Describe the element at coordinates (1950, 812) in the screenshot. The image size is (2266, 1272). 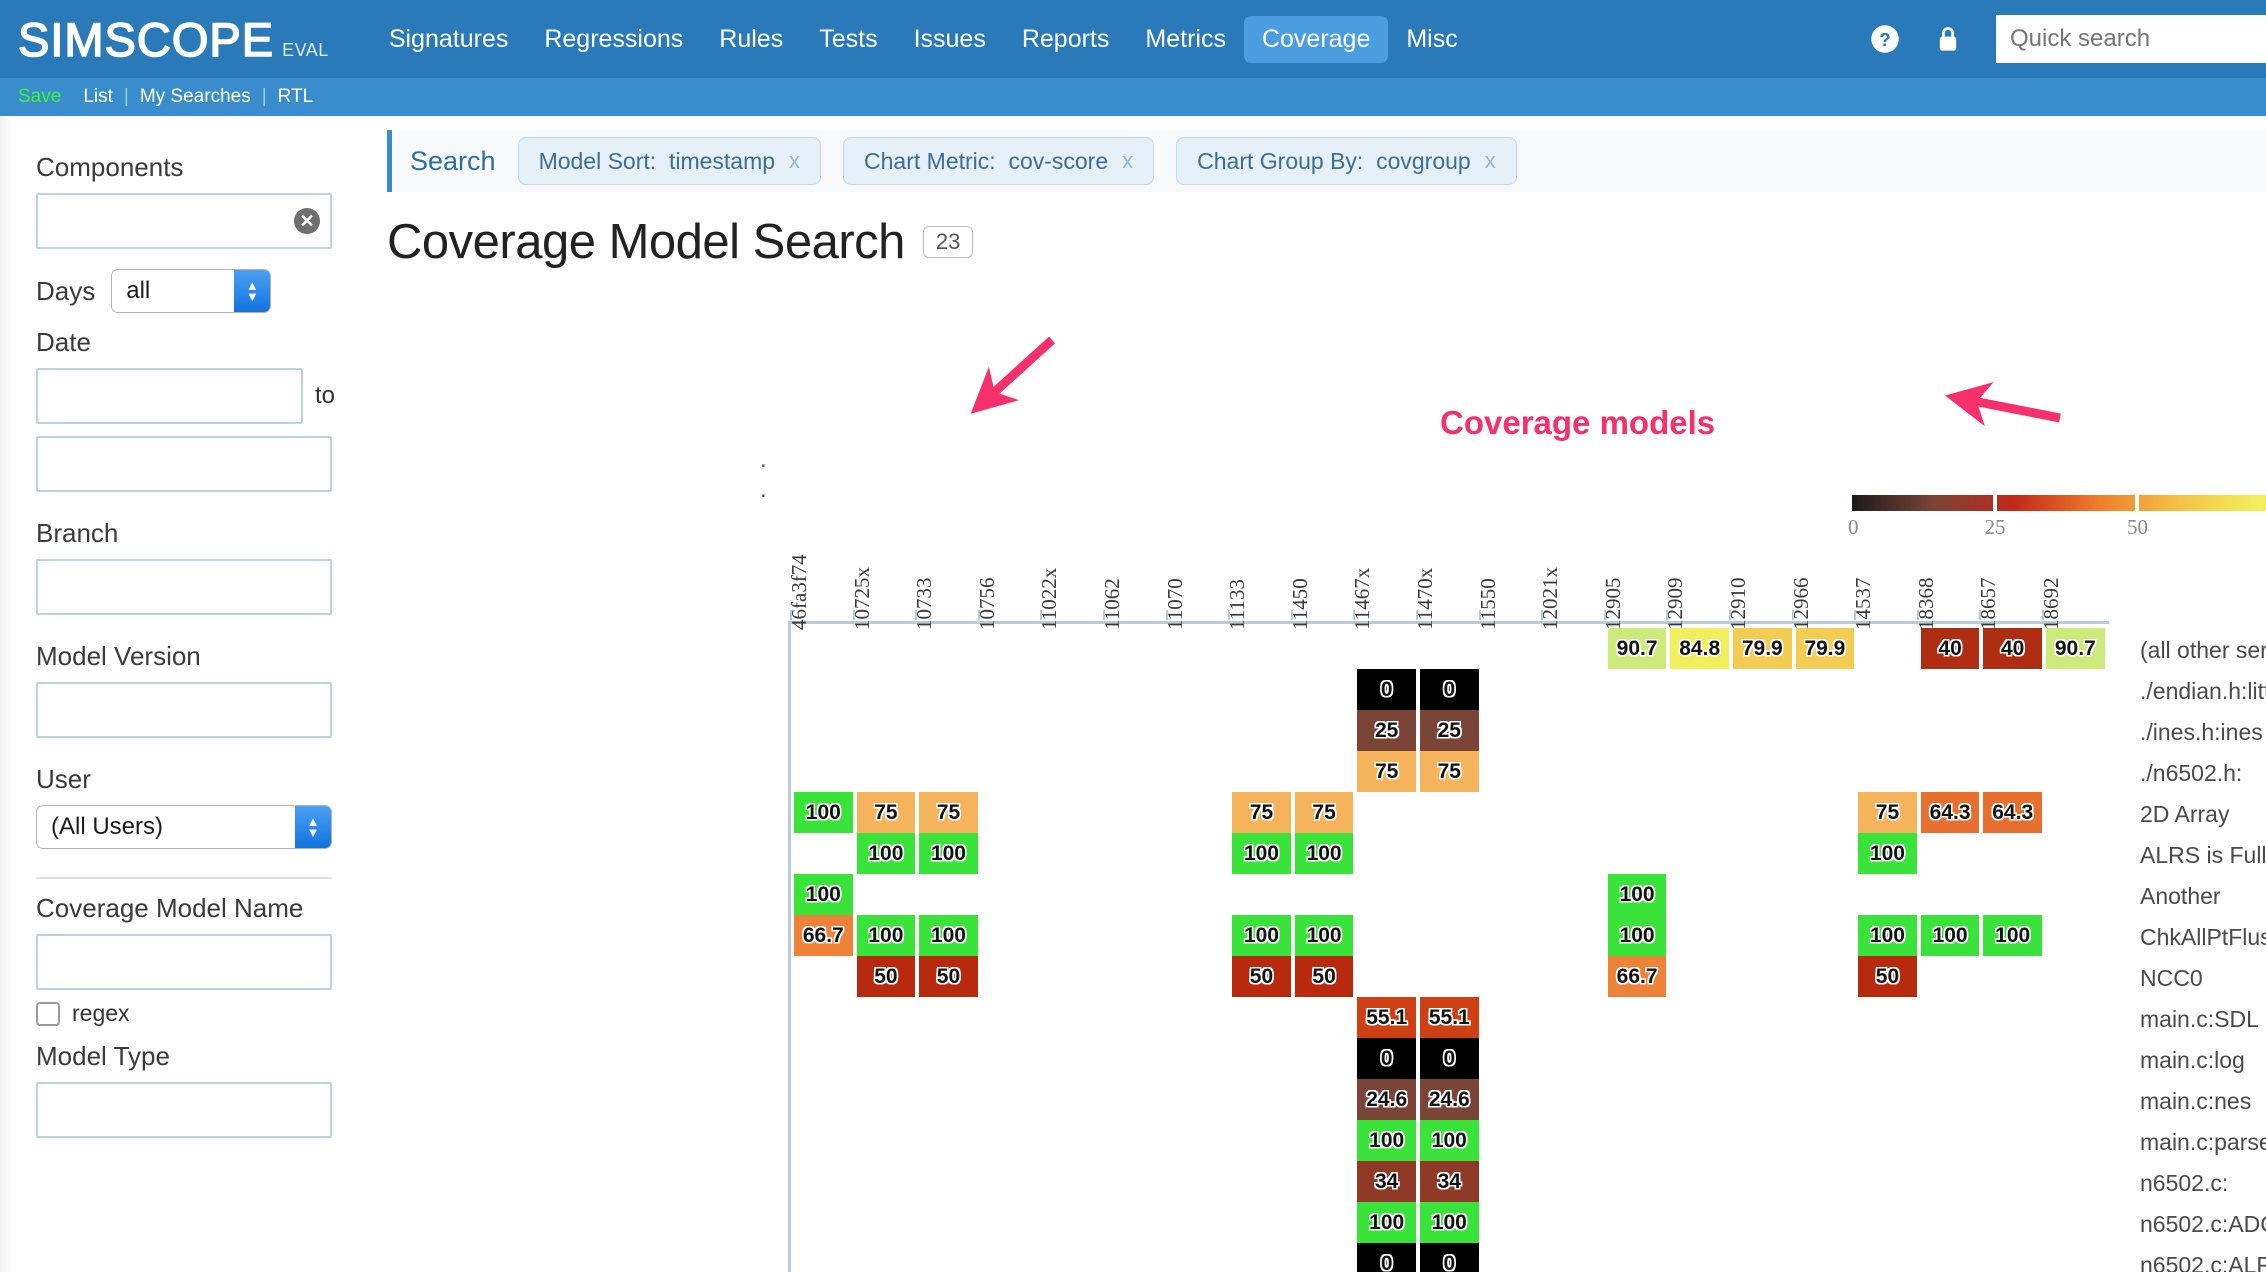
I see `heatmap-cell-value: 64.3` at that location.